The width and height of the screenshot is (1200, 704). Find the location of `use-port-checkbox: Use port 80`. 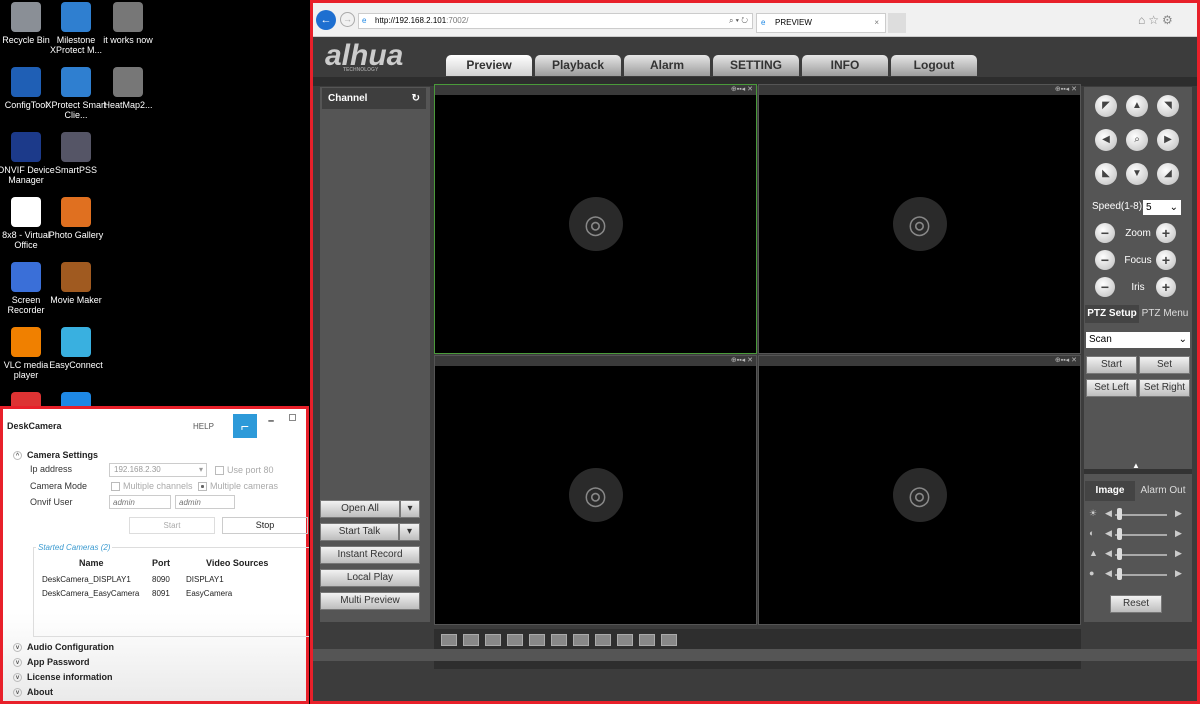

use-port-checkbox: Use port 80 is located at coordinates (244, 470).